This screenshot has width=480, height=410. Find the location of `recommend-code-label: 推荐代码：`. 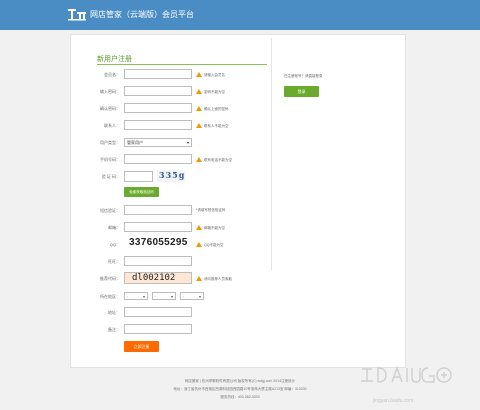

recommend-code-label: 推荐代码： is located at coordinates (110, 278).